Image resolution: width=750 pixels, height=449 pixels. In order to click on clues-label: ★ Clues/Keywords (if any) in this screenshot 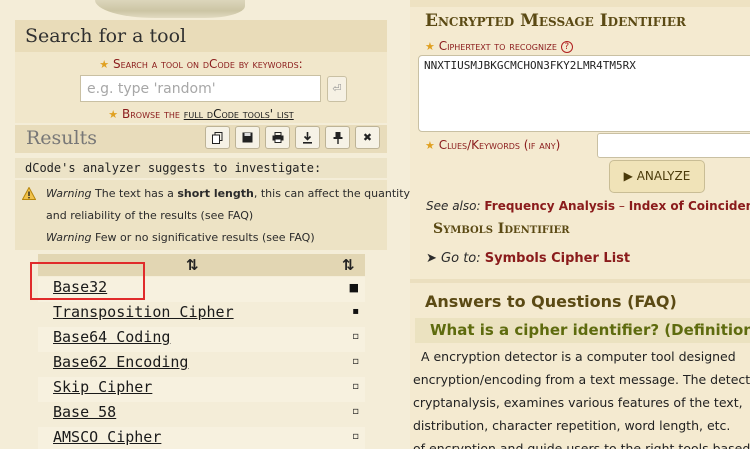, I will do `click(493, 145)`.